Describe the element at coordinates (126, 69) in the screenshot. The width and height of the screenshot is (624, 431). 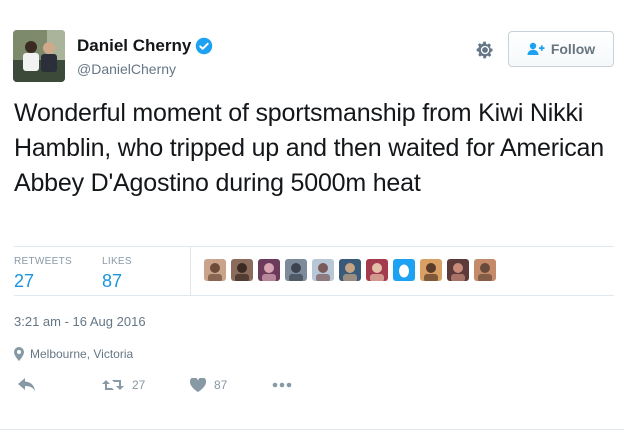
I see `author-handle: @DanielCherny` at that location.